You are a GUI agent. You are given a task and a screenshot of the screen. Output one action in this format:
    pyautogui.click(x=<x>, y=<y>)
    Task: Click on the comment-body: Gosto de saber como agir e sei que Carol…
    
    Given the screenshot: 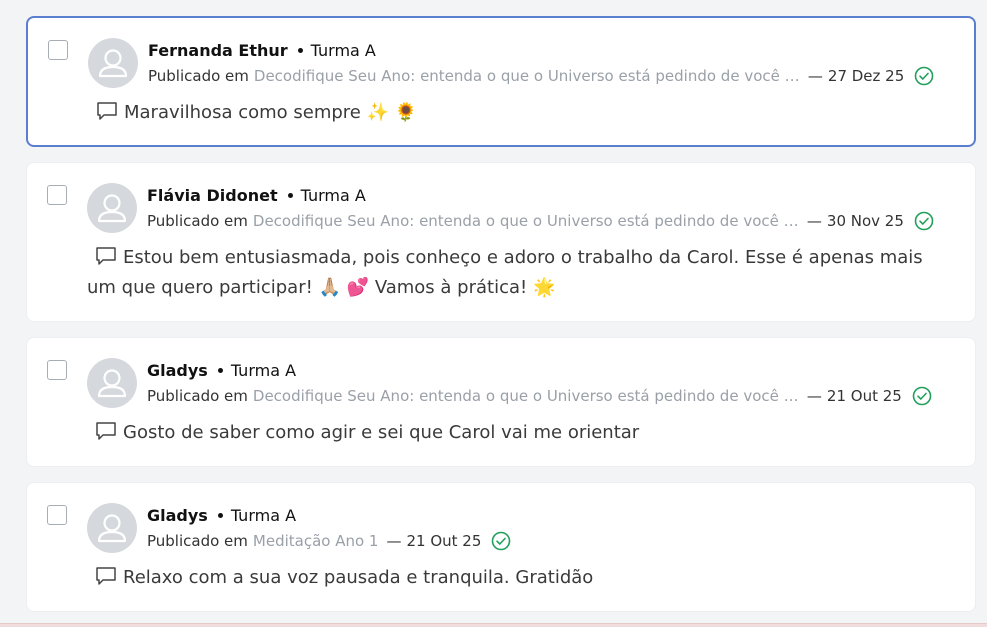 What is the action you would take?
    pyautogui.click(x=517, y=433)
    